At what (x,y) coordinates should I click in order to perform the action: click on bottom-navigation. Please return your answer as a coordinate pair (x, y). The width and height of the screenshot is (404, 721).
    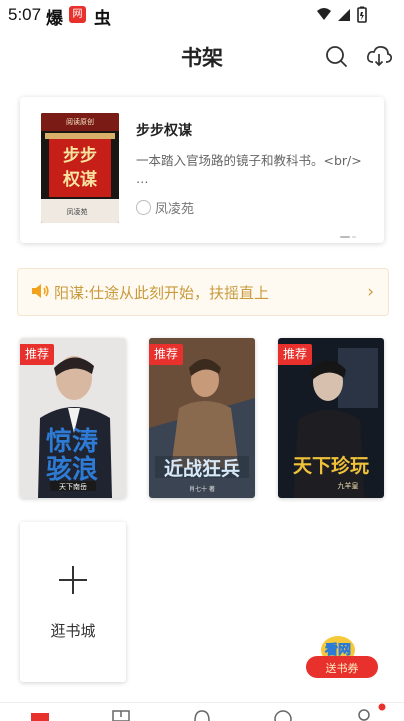
    Looking at the image, I should click on (202, 711).